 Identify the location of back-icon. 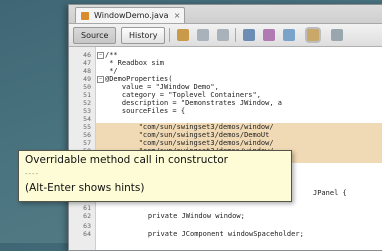
(203, 35).